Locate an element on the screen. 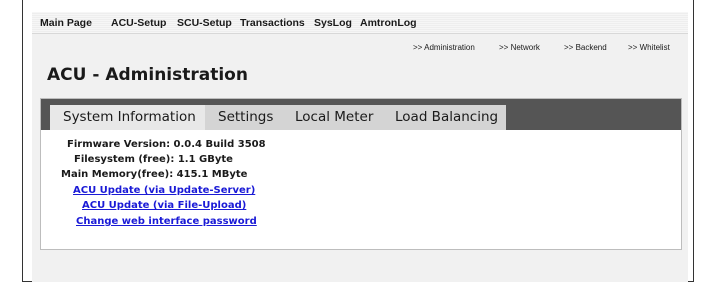 The image size is (711, 282). nav-acu-setup: ACU-Setup is located at coordinates (138, 23).